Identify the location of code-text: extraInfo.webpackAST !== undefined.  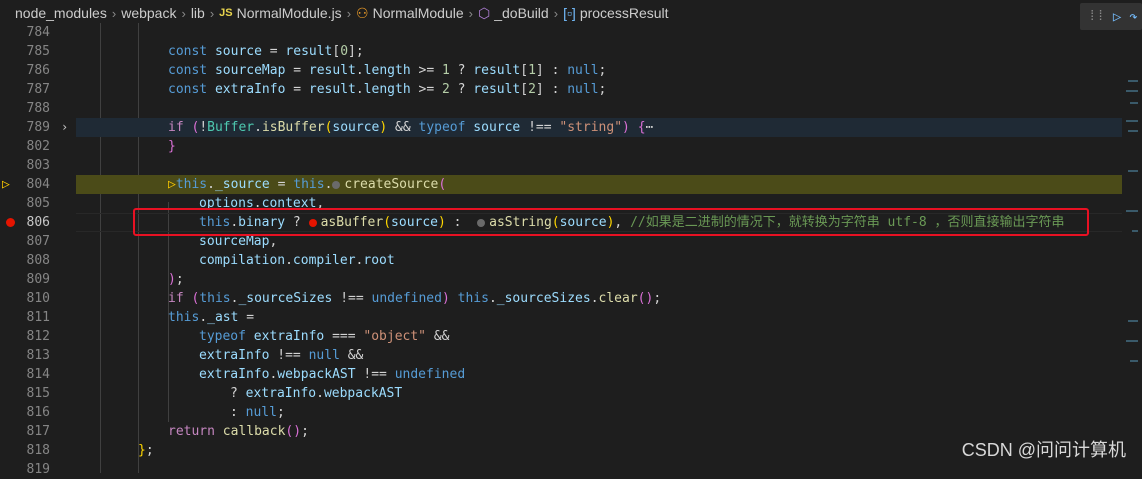
(332, 374).